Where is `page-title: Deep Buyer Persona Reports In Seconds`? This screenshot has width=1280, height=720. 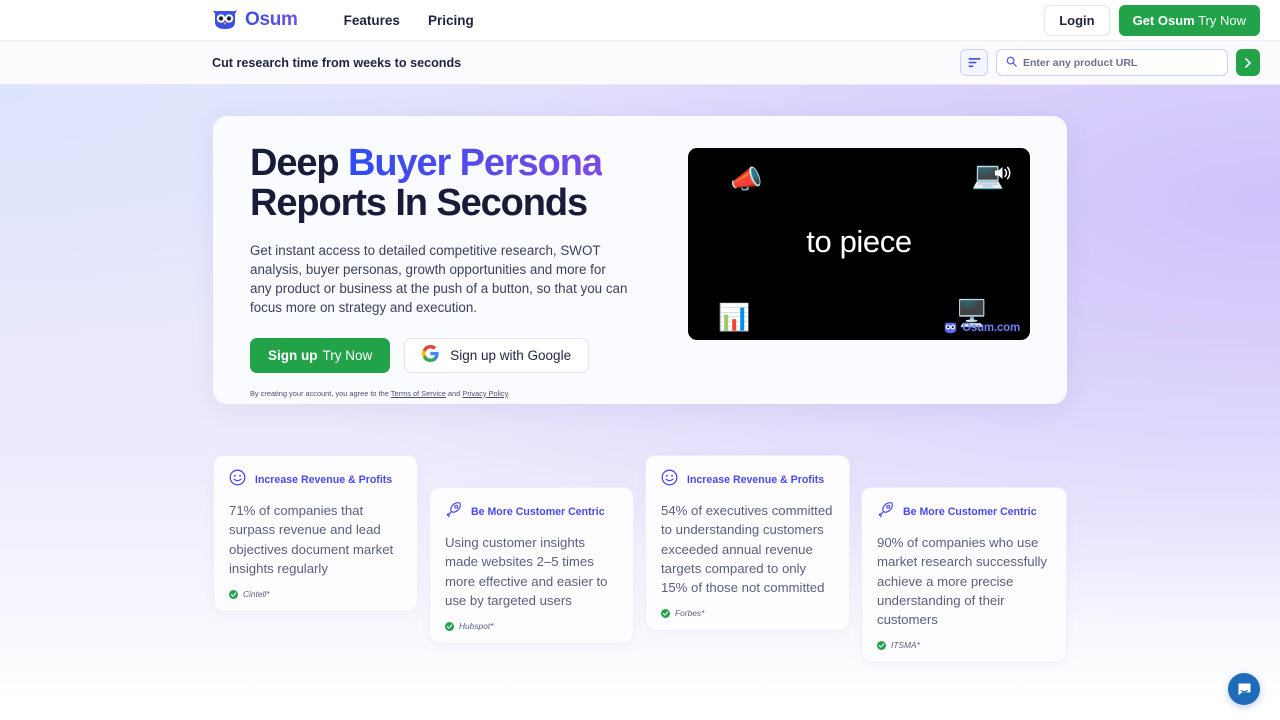
page-title: Deep Buyer Persona Reports In Seconds is located at coordinates (441, 183).